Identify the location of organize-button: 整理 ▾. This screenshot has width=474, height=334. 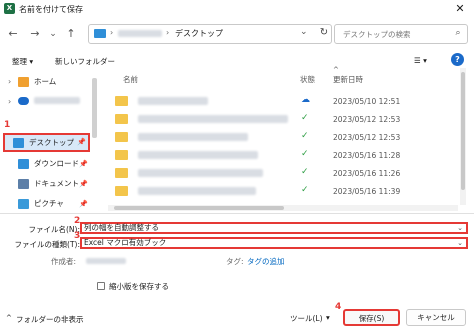
(22, 61).